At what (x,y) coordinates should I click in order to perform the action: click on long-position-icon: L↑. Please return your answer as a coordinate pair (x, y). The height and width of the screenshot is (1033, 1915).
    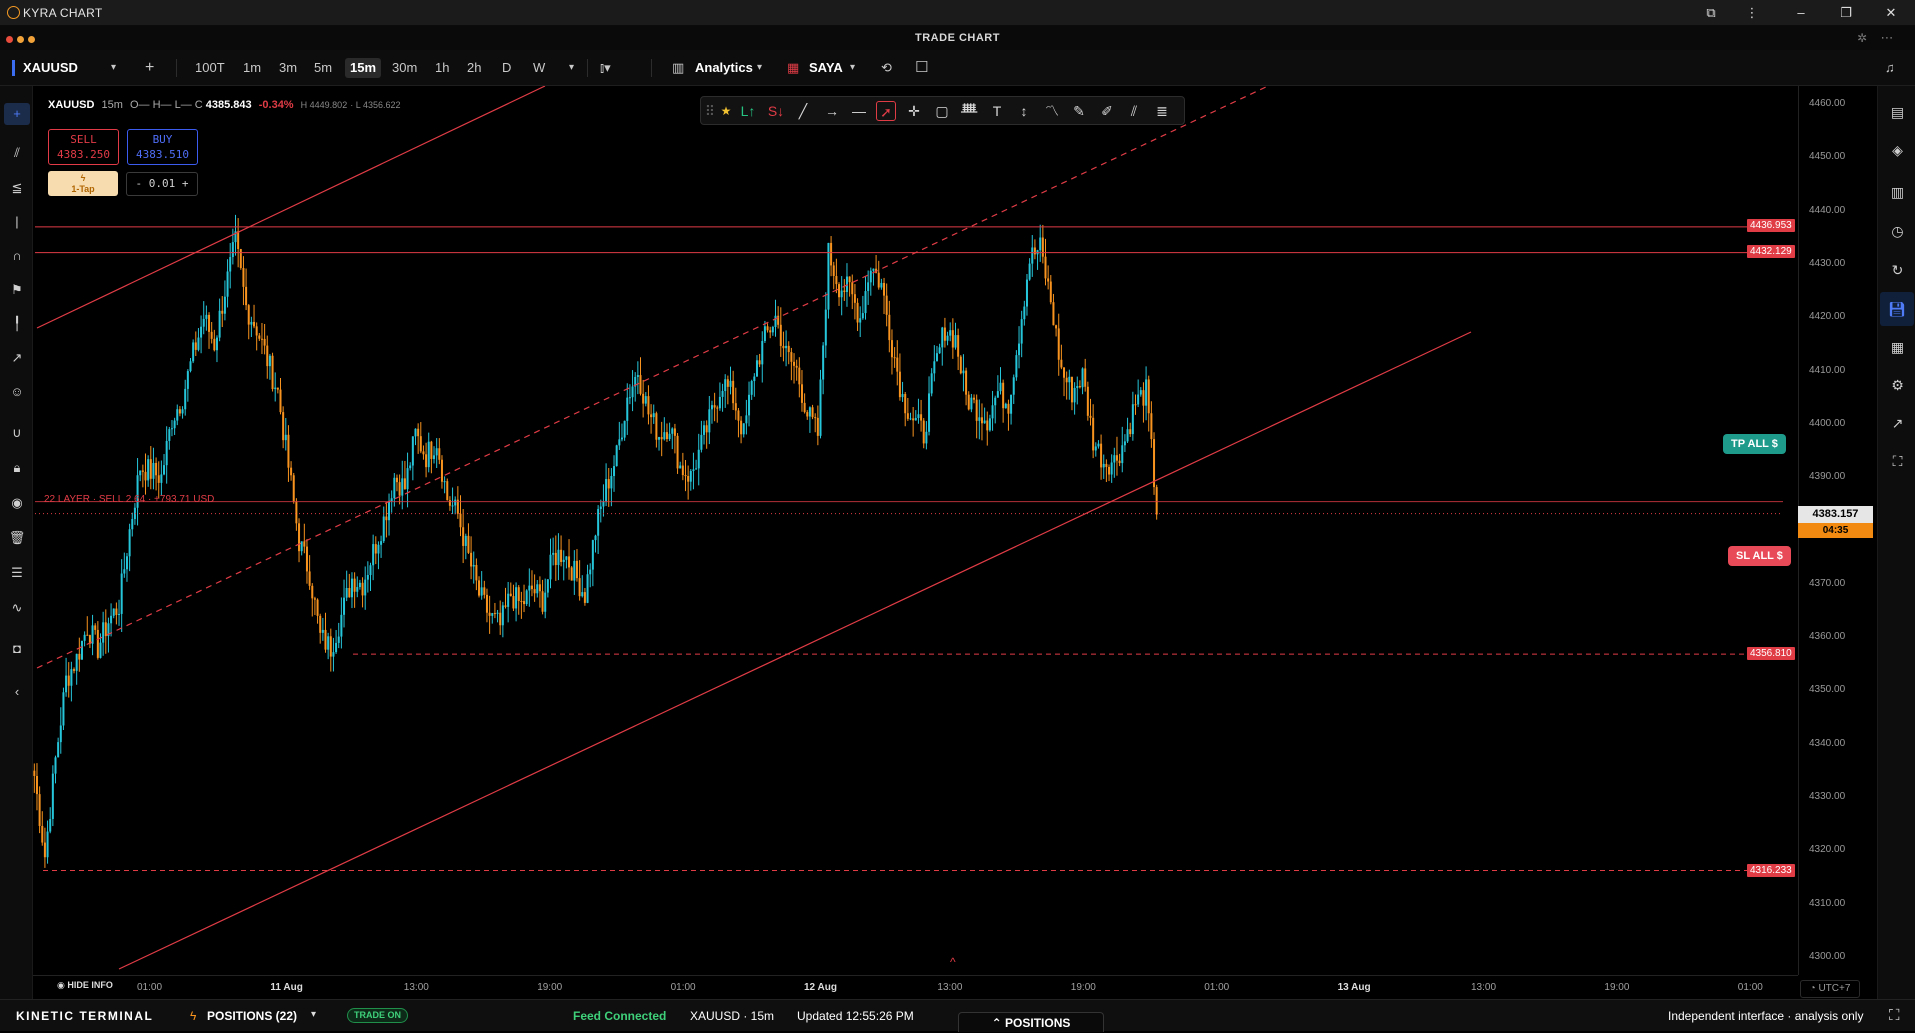
    Looking at the image, I should click on (748, 111).